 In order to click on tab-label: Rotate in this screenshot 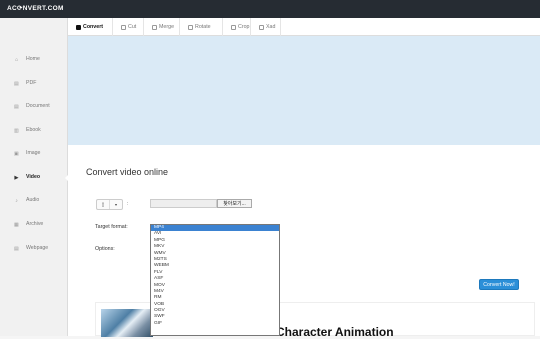, I will do `click(203, 27)`.